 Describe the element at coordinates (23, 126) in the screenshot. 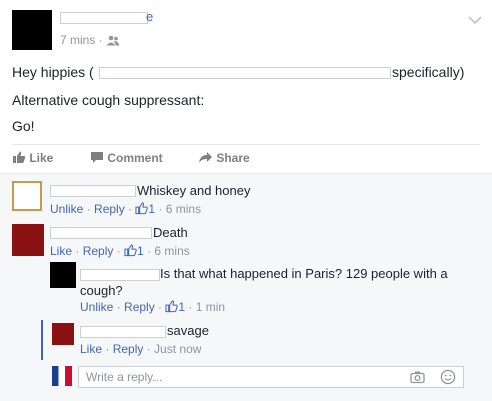

I see `post-line3: Go!` at that location.